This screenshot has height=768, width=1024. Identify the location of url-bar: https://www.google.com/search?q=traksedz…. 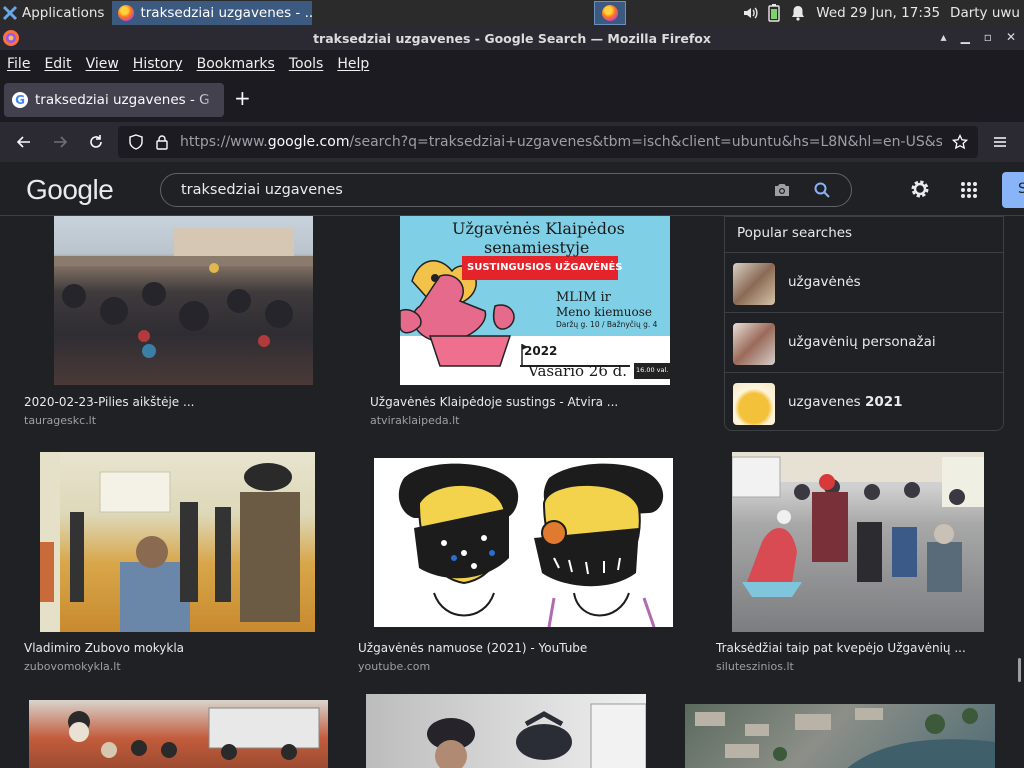
(548, 142).